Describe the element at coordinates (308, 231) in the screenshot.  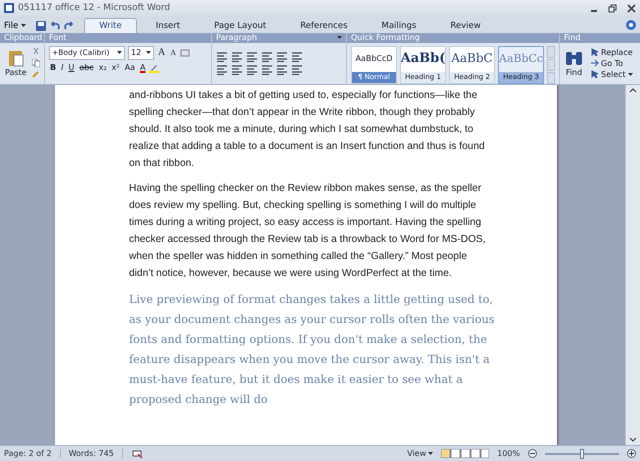
I see `body-paragraph: Having the spelling checker on the Review ribbon makes sense, as the speller does review my spelling. But, checking spelling is something I will do multiple times during a writing project, so easy access is important. Having the spelling checker accessed through the Review tab is a throwback to Word for MS-DOS, when the speller was hidden in something called the “Gallery.” Most people didn’t notice, however, because we were using WordPerfect at the time.` at that location.